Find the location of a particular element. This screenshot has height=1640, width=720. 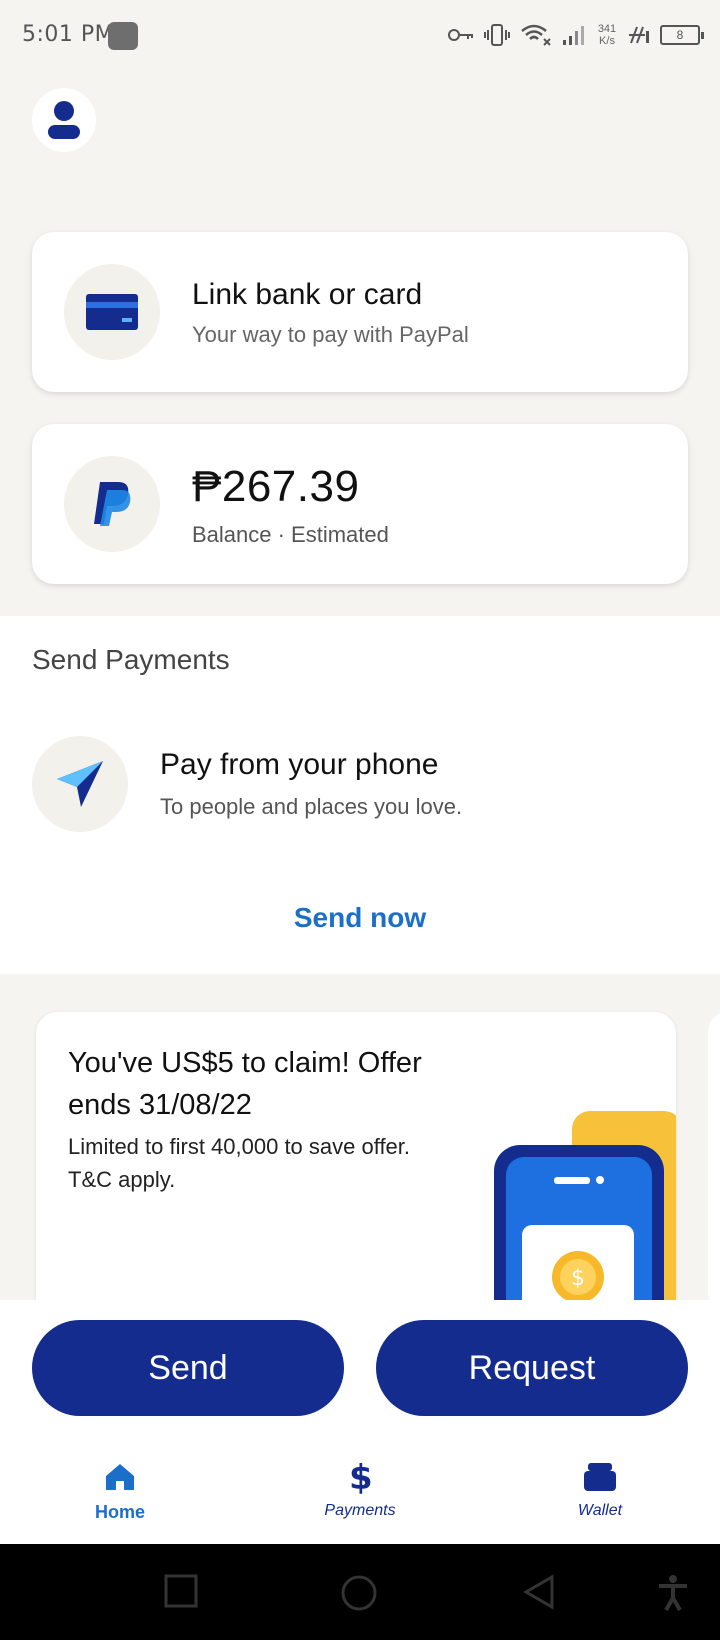

credit-card-icon-circle is located at coordinates (112, 312).